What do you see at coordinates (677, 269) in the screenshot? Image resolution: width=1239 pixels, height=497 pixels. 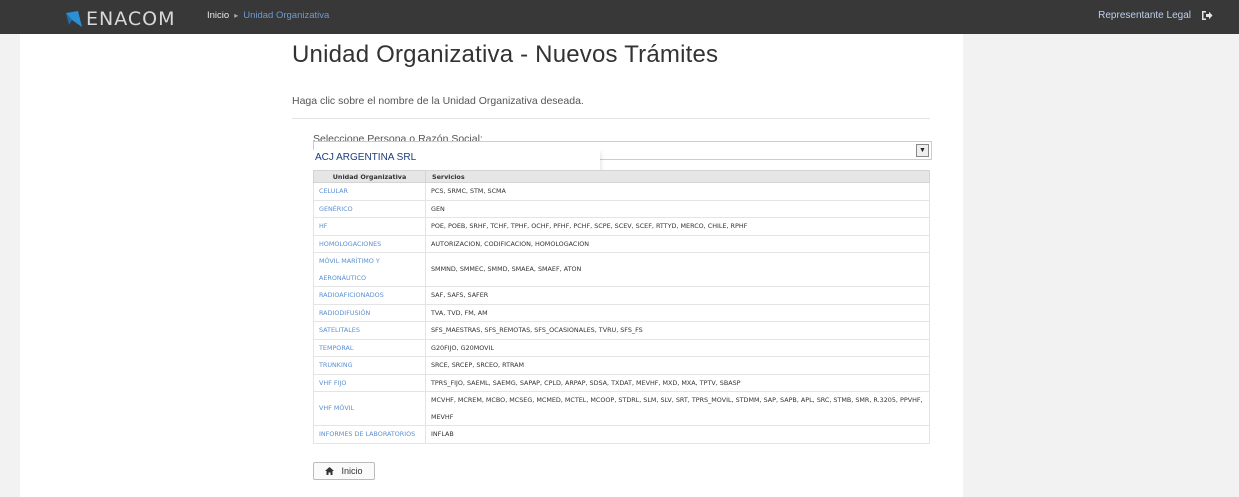 I see `services-cell: SMMND, SMMEC, SMMD, SMAEA, SMAEF, ATON` at bounding box center [677, 269].